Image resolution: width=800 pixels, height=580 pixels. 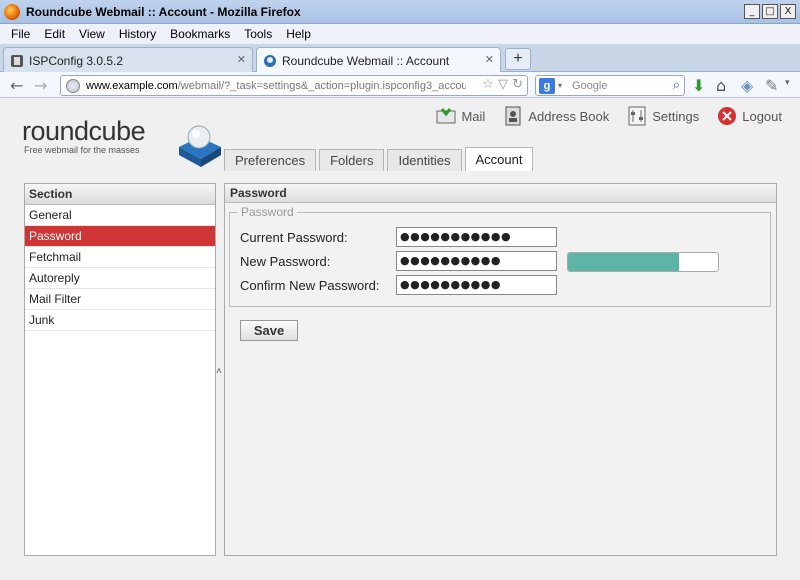 What do you see at coordinates (637, 116) in the screenshot?
I see `settings-icon` at bounding box center [637, 116].